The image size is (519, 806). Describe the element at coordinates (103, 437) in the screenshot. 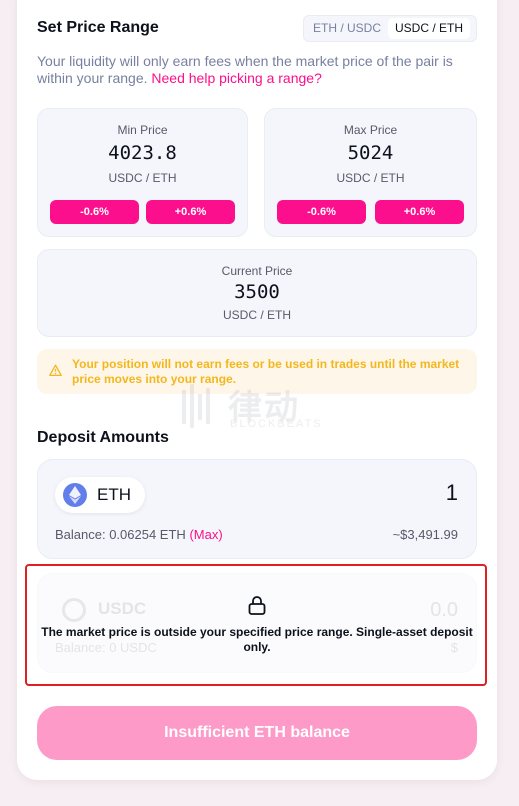

I see `deposit-amounts-title: Deposit Amounts` at that location.